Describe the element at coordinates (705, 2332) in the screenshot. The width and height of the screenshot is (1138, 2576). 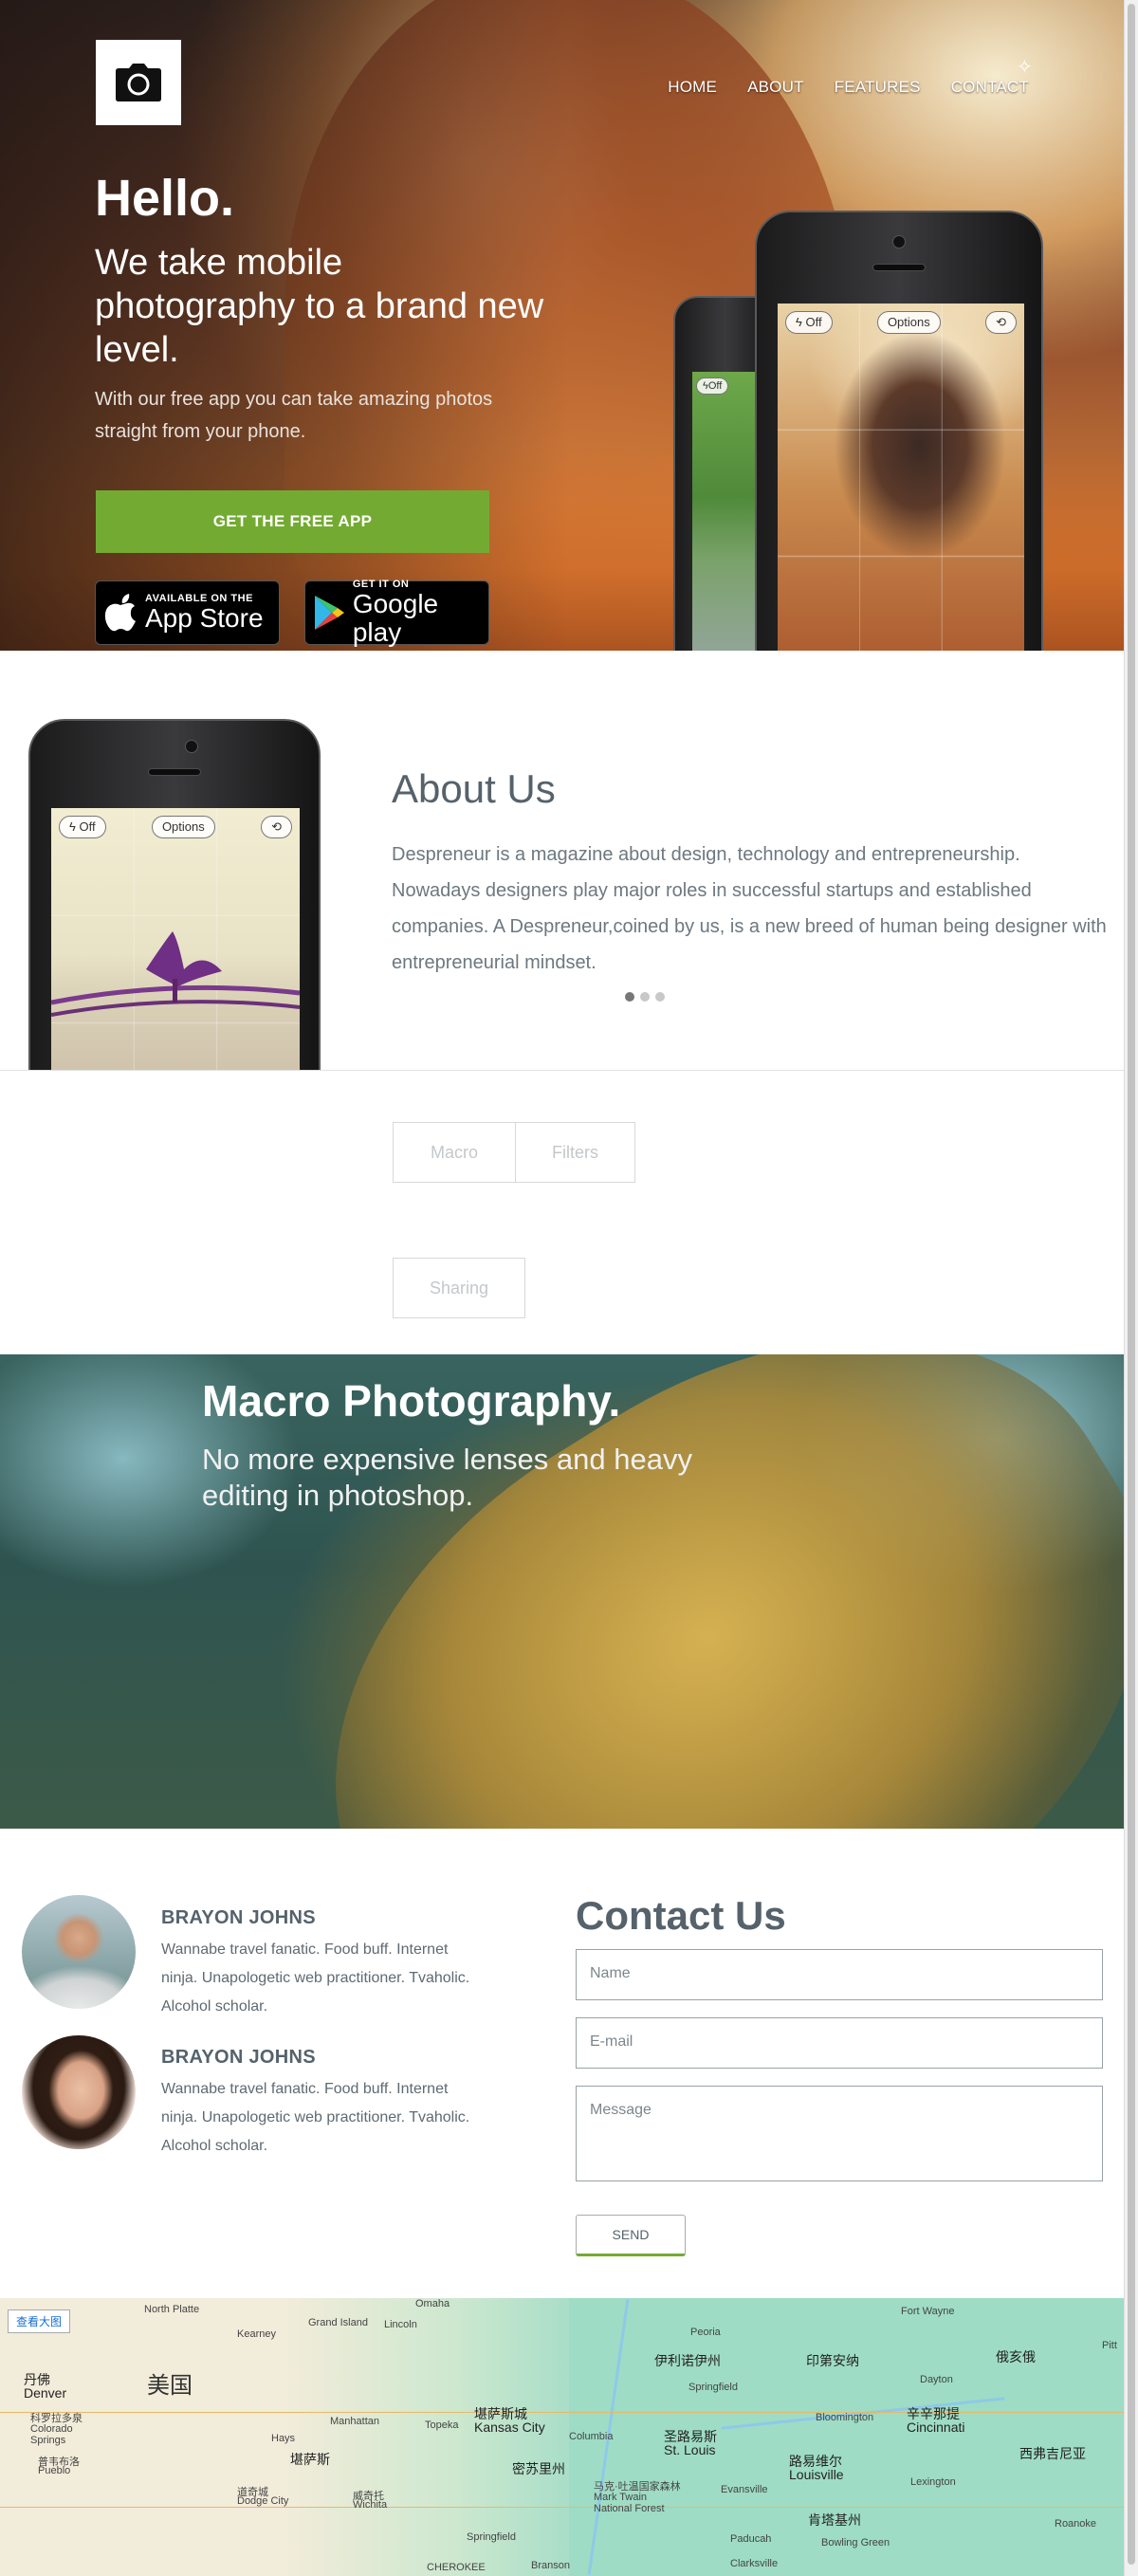
I see `map-label: Peoria` at that location.